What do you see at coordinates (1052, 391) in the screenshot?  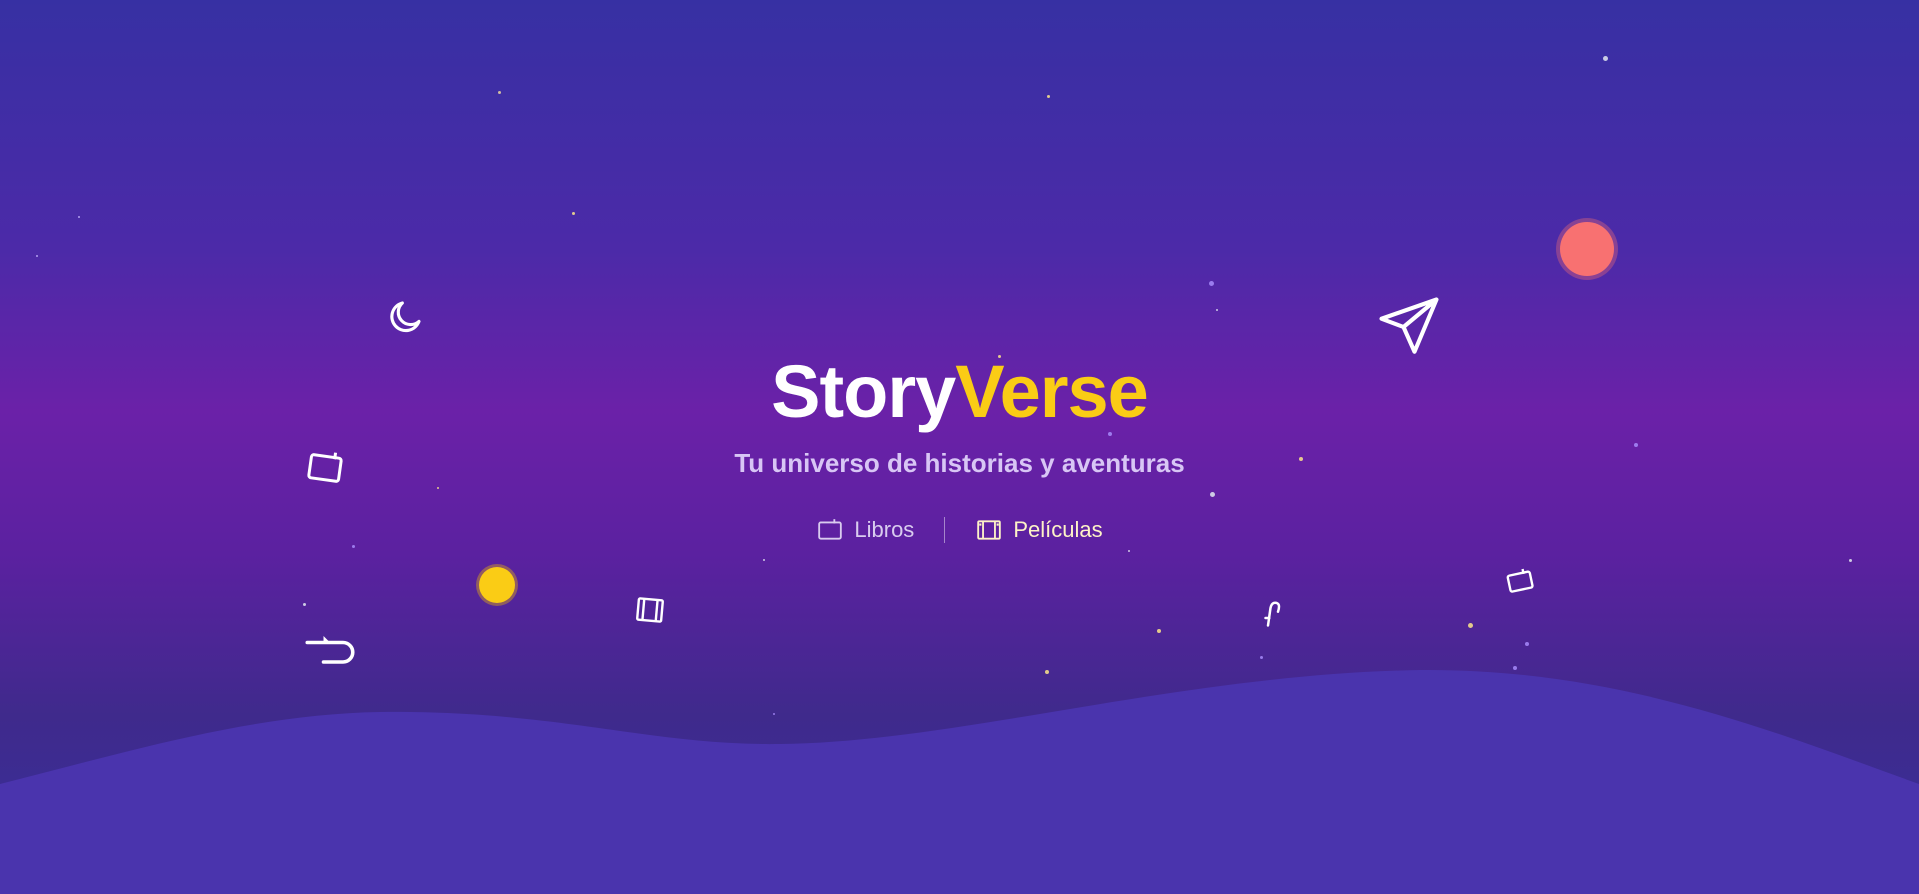 I see `brand-title-part2: Verse` at bounding box center [1052, 391].